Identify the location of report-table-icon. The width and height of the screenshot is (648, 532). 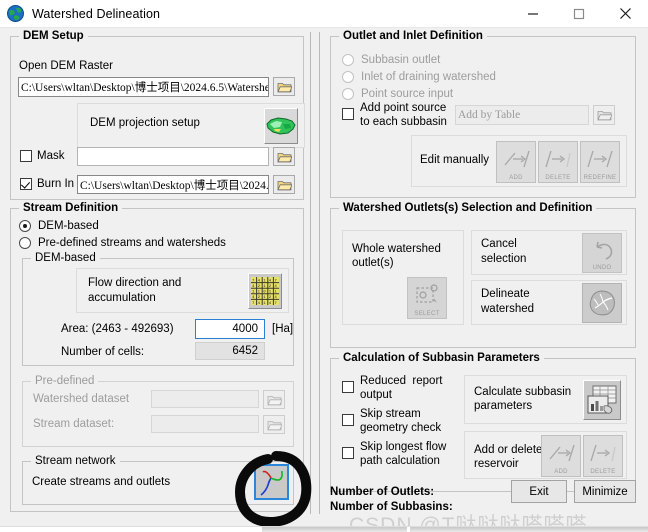
(602, 400).